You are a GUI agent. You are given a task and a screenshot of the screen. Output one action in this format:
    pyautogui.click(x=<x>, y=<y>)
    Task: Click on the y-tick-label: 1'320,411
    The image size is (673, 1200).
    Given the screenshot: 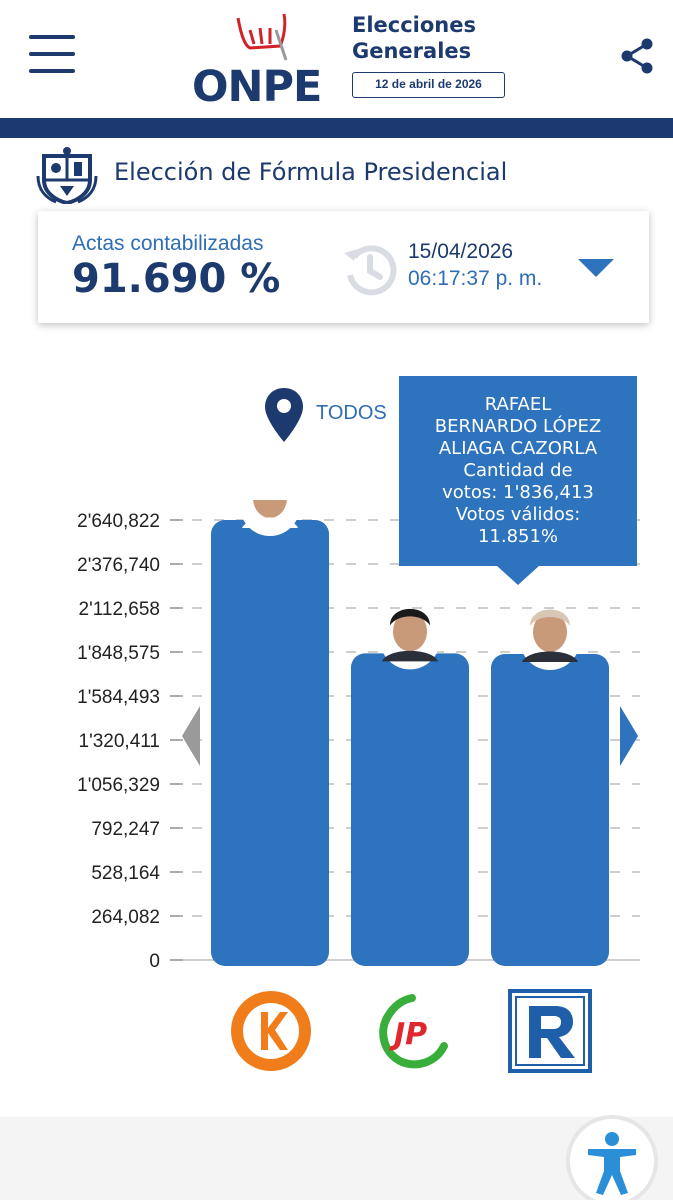 What is the action you would take?
    pyautogui.click(x=119, y=741)
    